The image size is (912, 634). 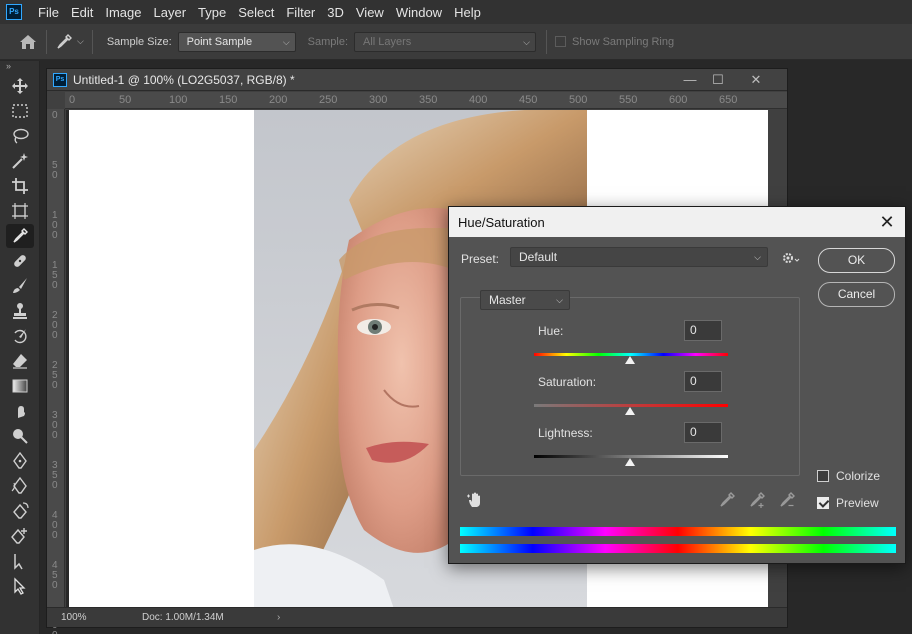 I want to click on menu-edit: Edit, so click(x=82, y=12).